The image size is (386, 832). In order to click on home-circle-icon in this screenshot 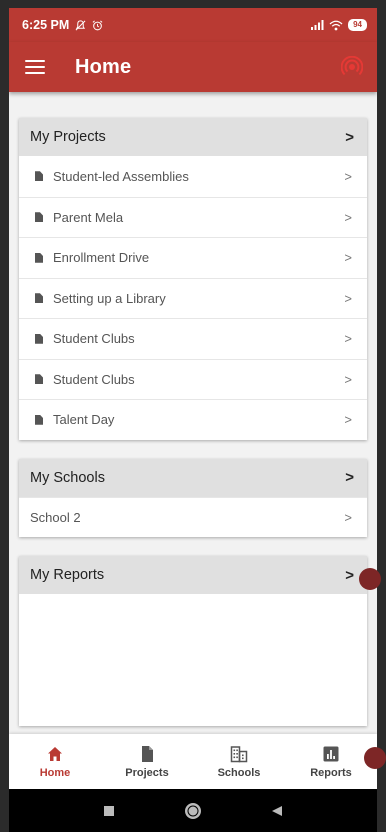, I will do `click(193, 811)`.